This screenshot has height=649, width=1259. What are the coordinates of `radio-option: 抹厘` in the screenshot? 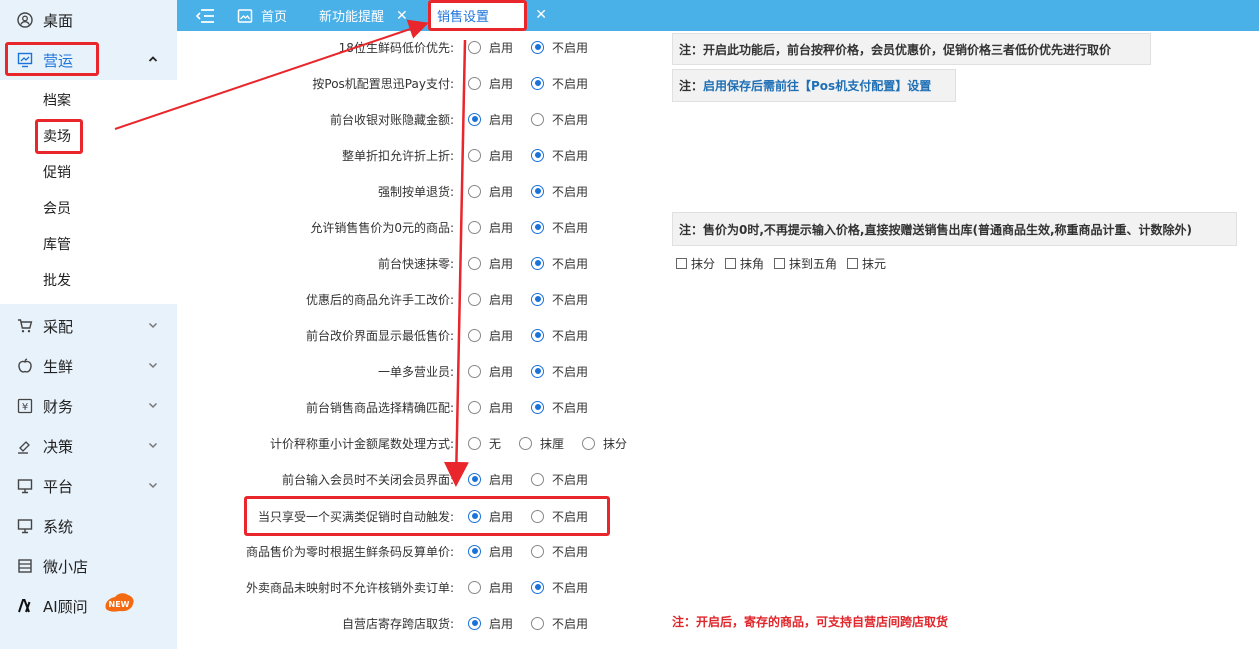 It's located at (541, 443).